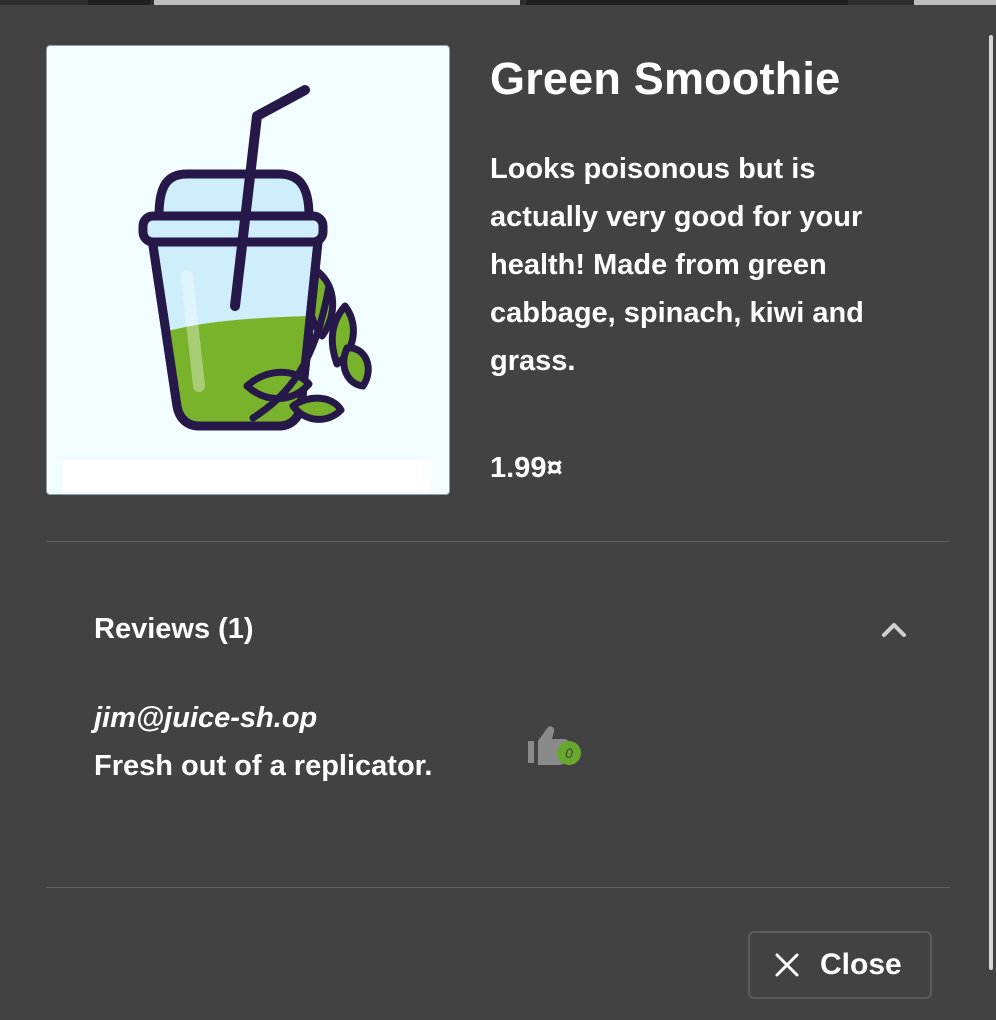  What do you see at coordinates (174, 629) in the screenshot?
I see `reviews-header: Reviews (1)` at bounding box center [174, 629].